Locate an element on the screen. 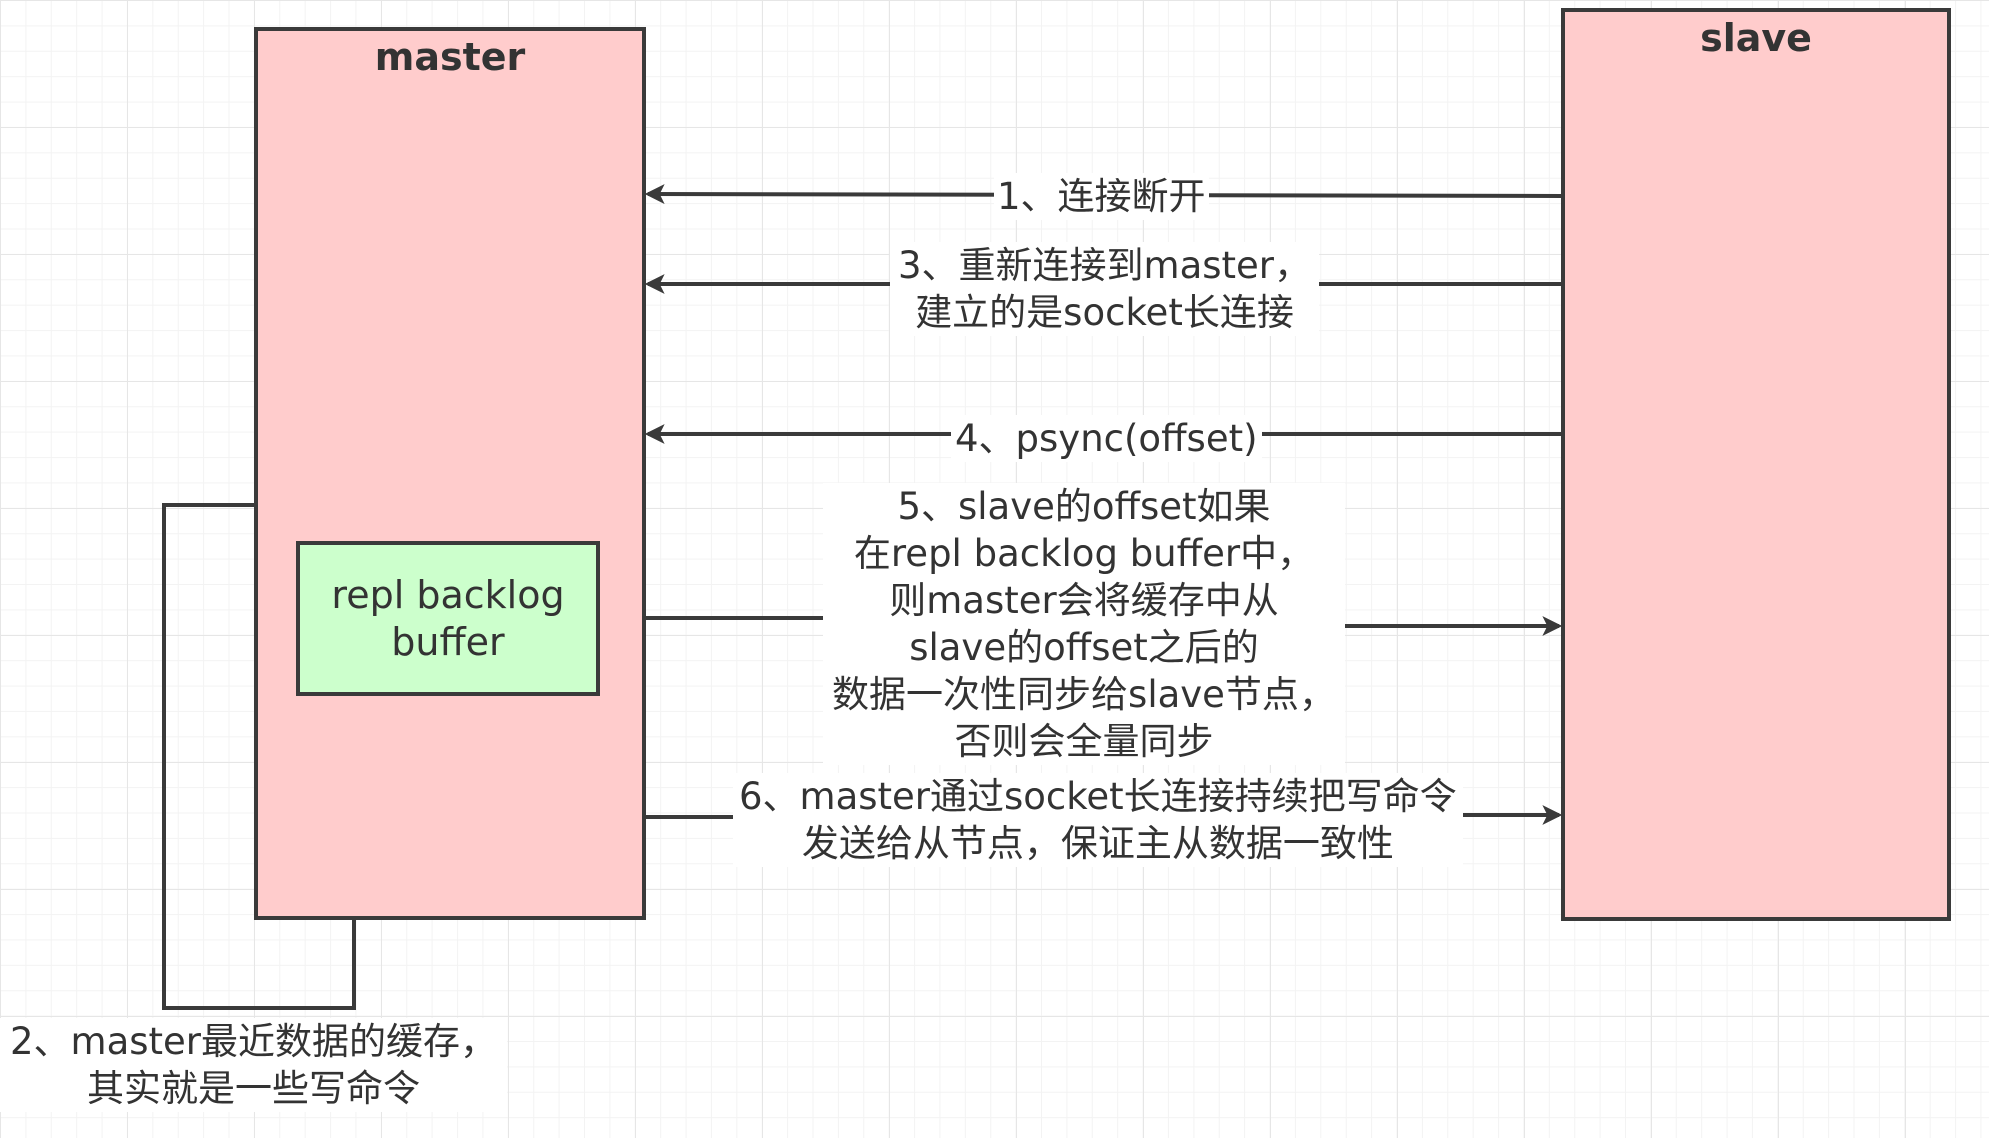  step5-line: 数据一次性同步给slave节点， is located at coordinates (1084, 694).